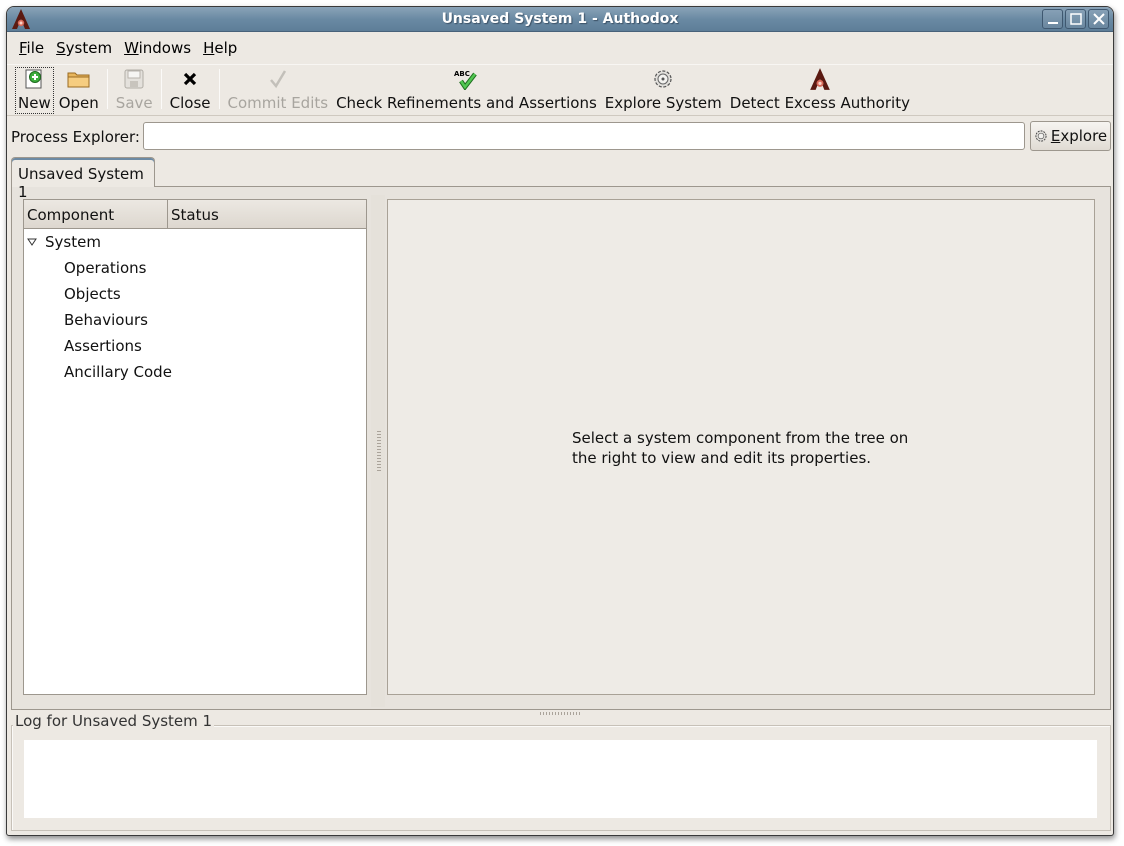  I want to click on close-window-button, so click(1098, 19).